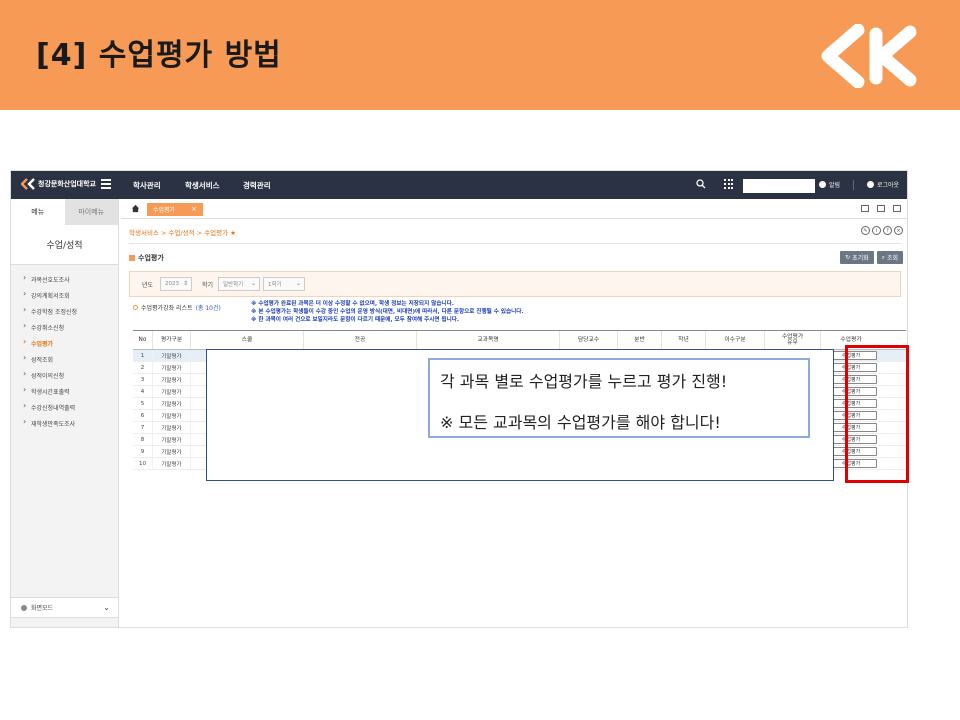 This screenshot has height=720, width=960. What do you see at coordinates (64, 607) in the screenshot?
I see `screen-mode-toggle: 화면모드 ⌄` at bounding box center [64, 607].